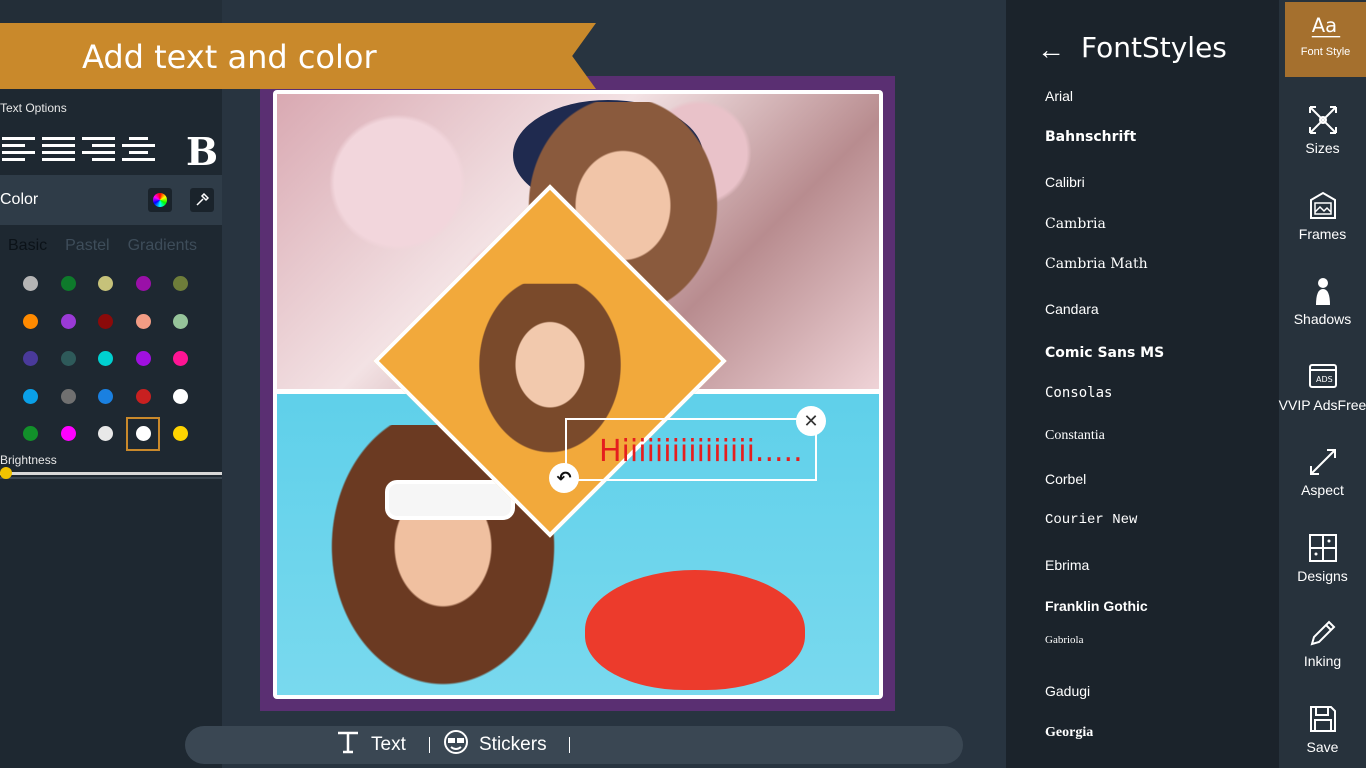 The width and height of the screenshot is (1366, 768). Describe the element at coordinates (202, 200) in the screenshot. I see `eyedropper-icon` at that location.